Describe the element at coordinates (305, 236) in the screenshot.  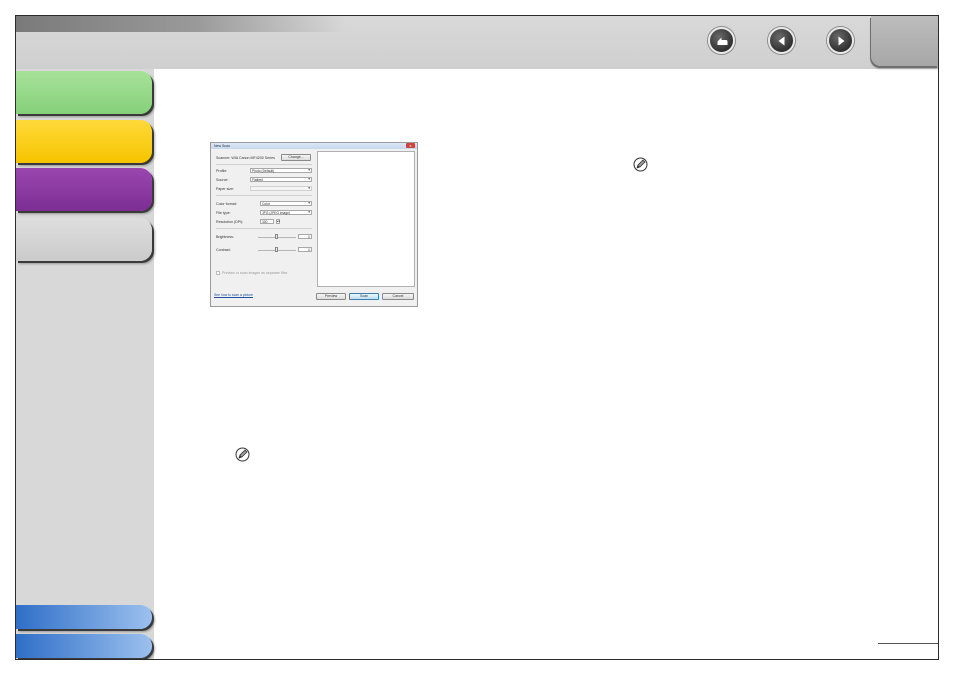
I see `brightness-input: 0` at that location.